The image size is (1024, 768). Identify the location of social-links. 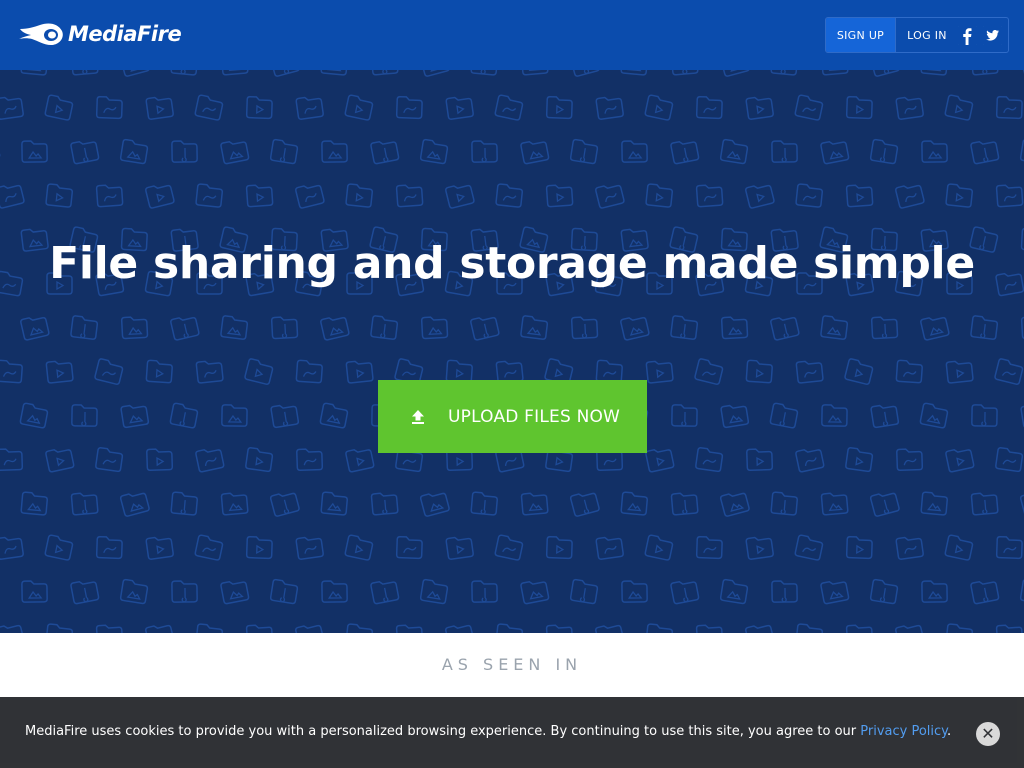
(980, 35).